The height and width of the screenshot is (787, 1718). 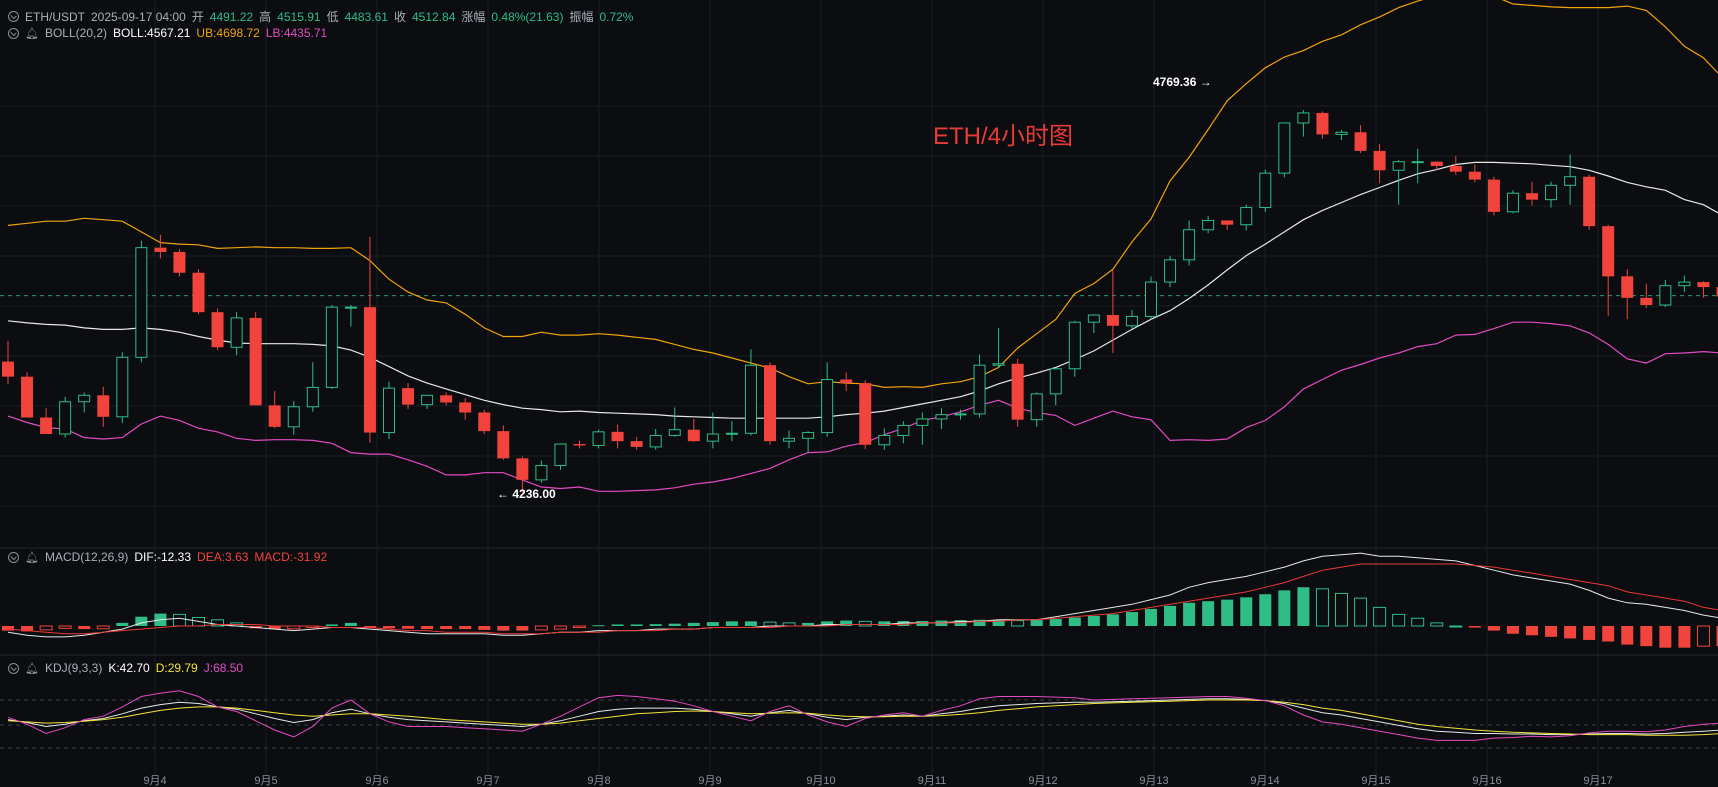 What do you see at coordinates (55, 16) in the screenshot?
I see `symbol-label: ETH/USDT` at bounding box center [55, 16].